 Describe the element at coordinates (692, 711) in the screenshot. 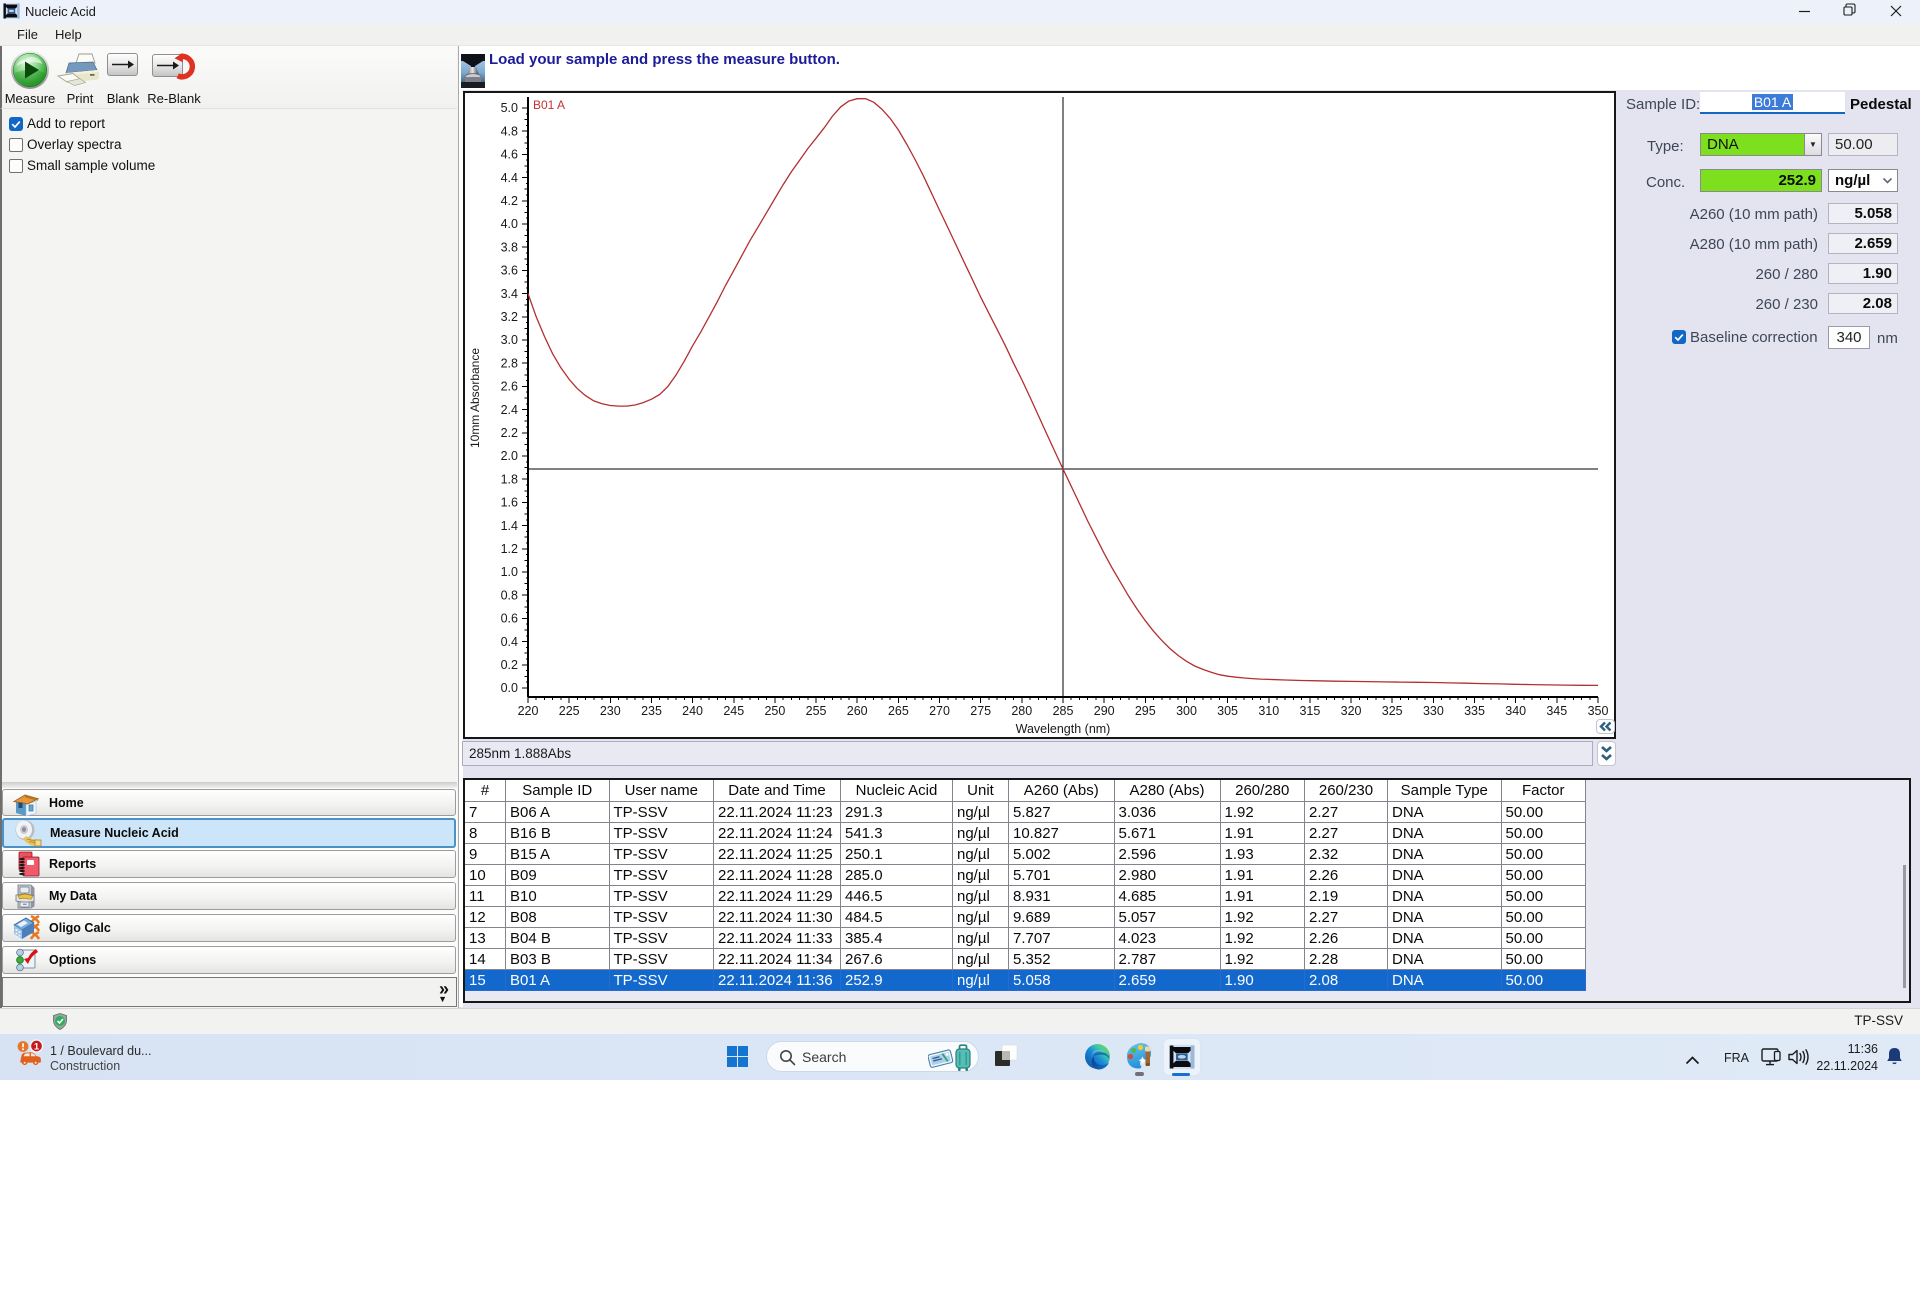

I see `svg-text: 240` at that location.